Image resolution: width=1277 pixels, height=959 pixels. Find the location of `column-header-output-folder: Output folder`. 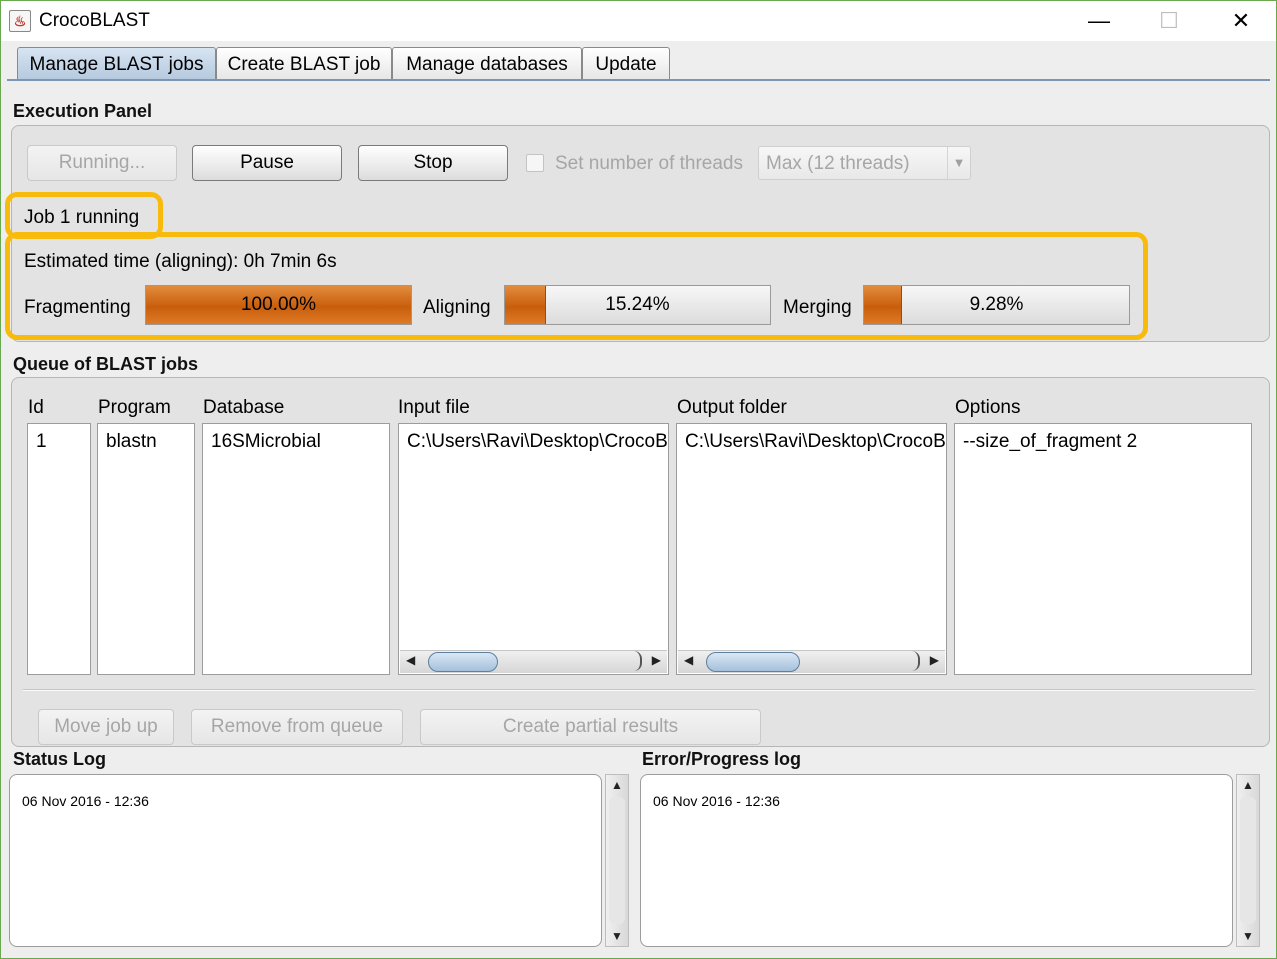

column-header-output-folder: Output folder is located at coordinates (732, 407).